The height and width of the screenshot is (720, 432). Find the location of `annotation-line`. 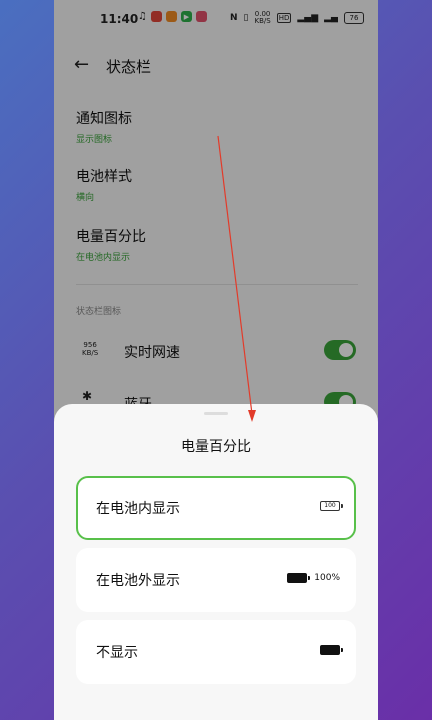

annotation-line is located at coordinates (235, 275).